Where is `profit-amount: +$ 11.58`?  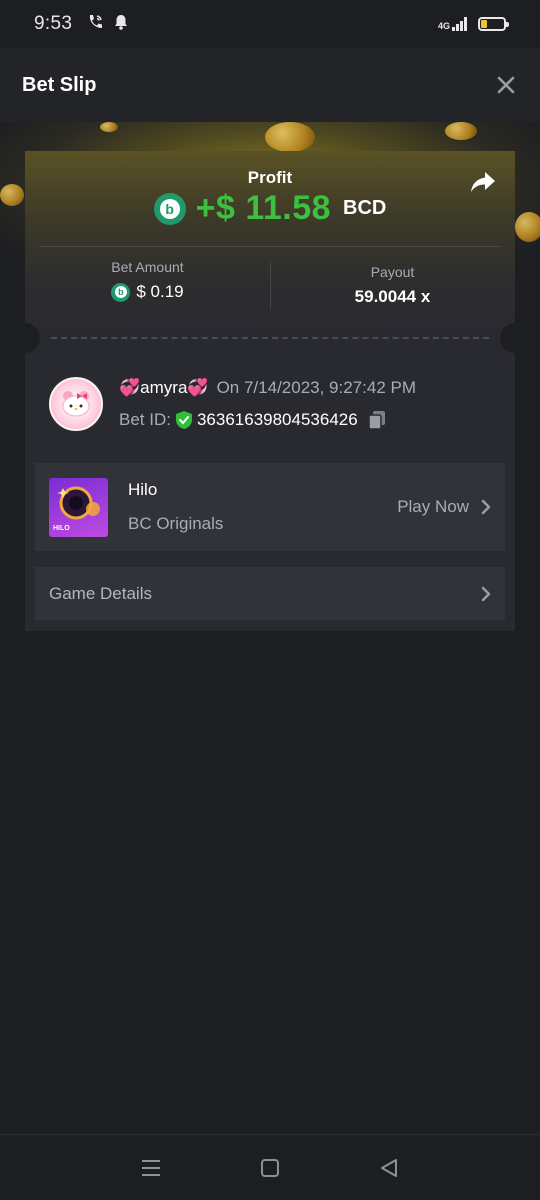 profit-amount: +$ 11.58 is located at coordinates (263, 208).